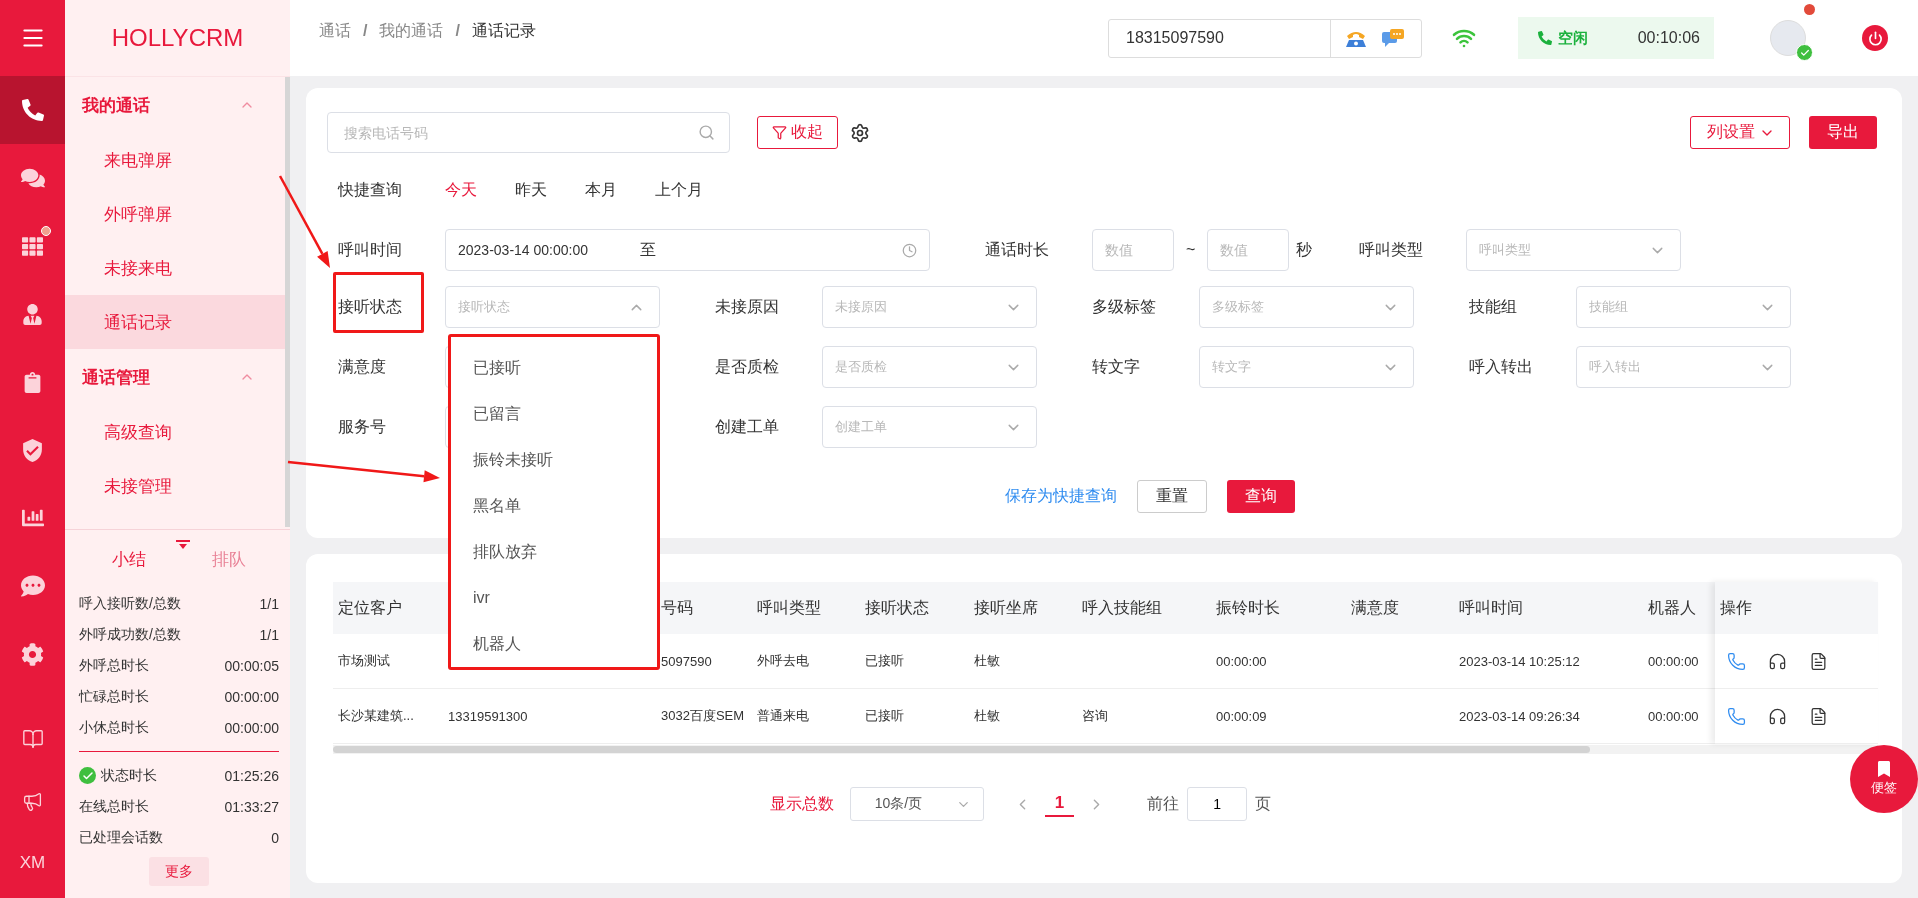 Image resolution: width=1918 pixels, height=898 pixels. Describe the element at coordinates (554, 598) in the screenshot. I see `dropdown-option: ivr` at that location.